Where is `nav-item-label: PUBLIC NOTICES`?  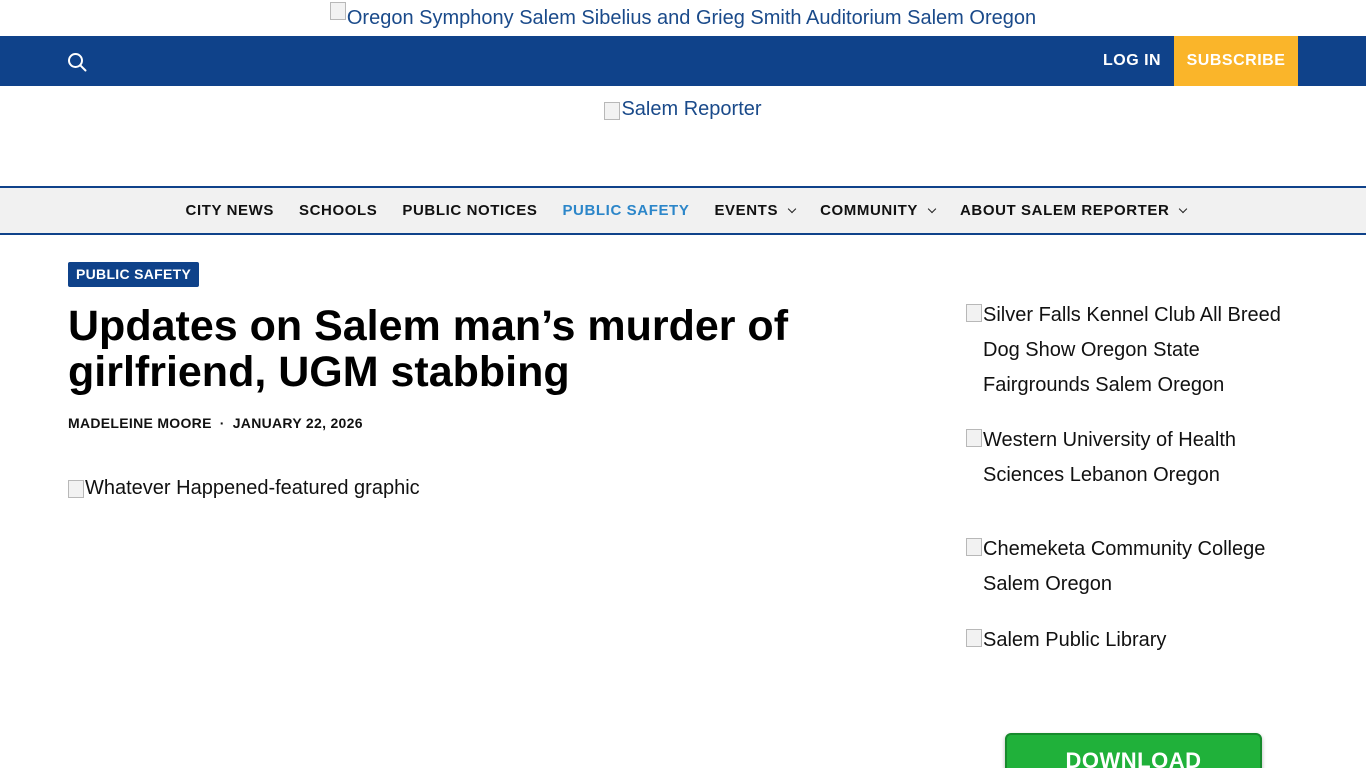
nav-item-label: PUBLIC NOTICES is located at coordinates (470, 210).